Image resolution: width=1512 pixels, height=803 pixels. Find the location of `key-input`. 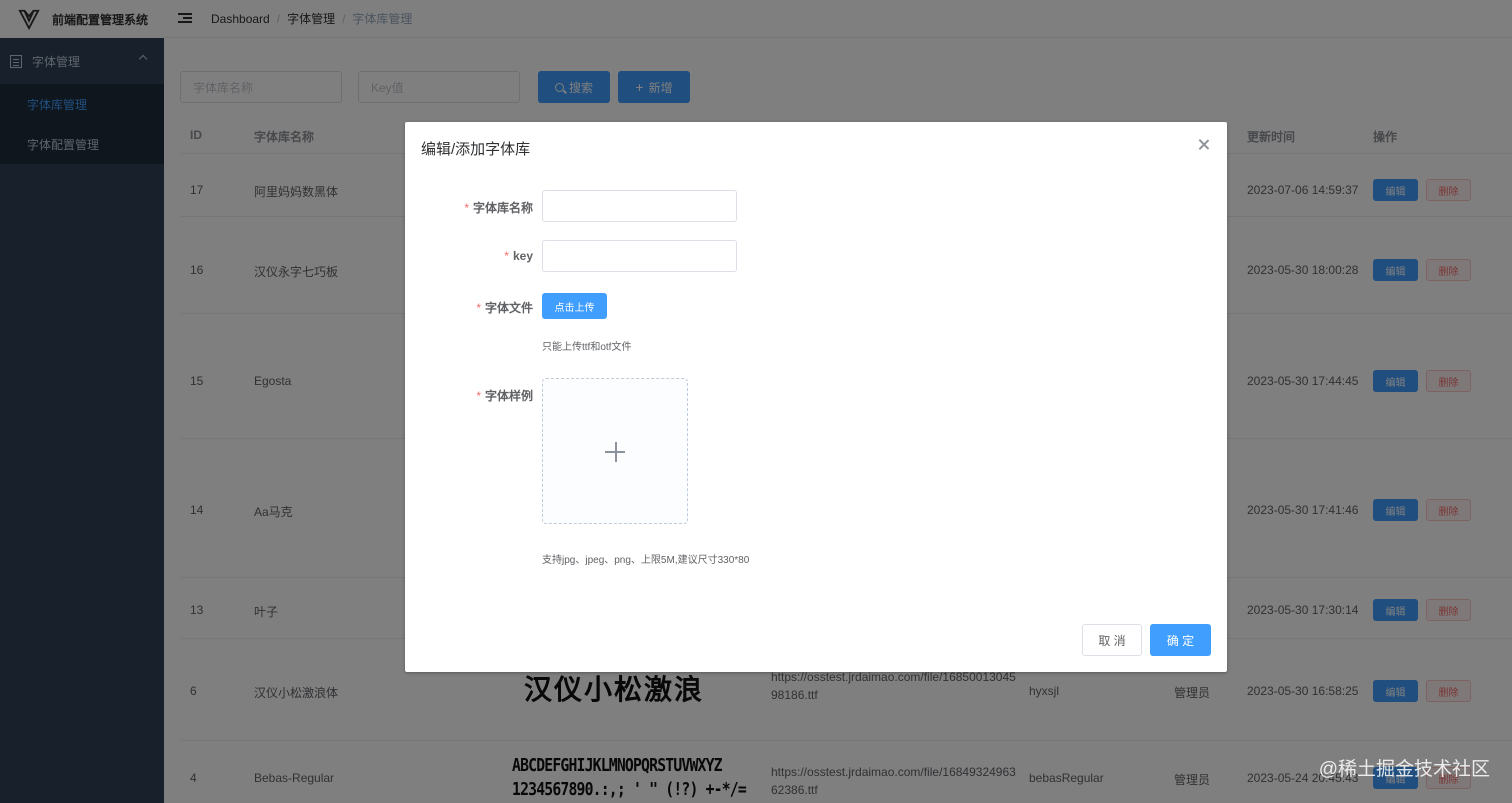

key-input is located at coordinates (639, 256).